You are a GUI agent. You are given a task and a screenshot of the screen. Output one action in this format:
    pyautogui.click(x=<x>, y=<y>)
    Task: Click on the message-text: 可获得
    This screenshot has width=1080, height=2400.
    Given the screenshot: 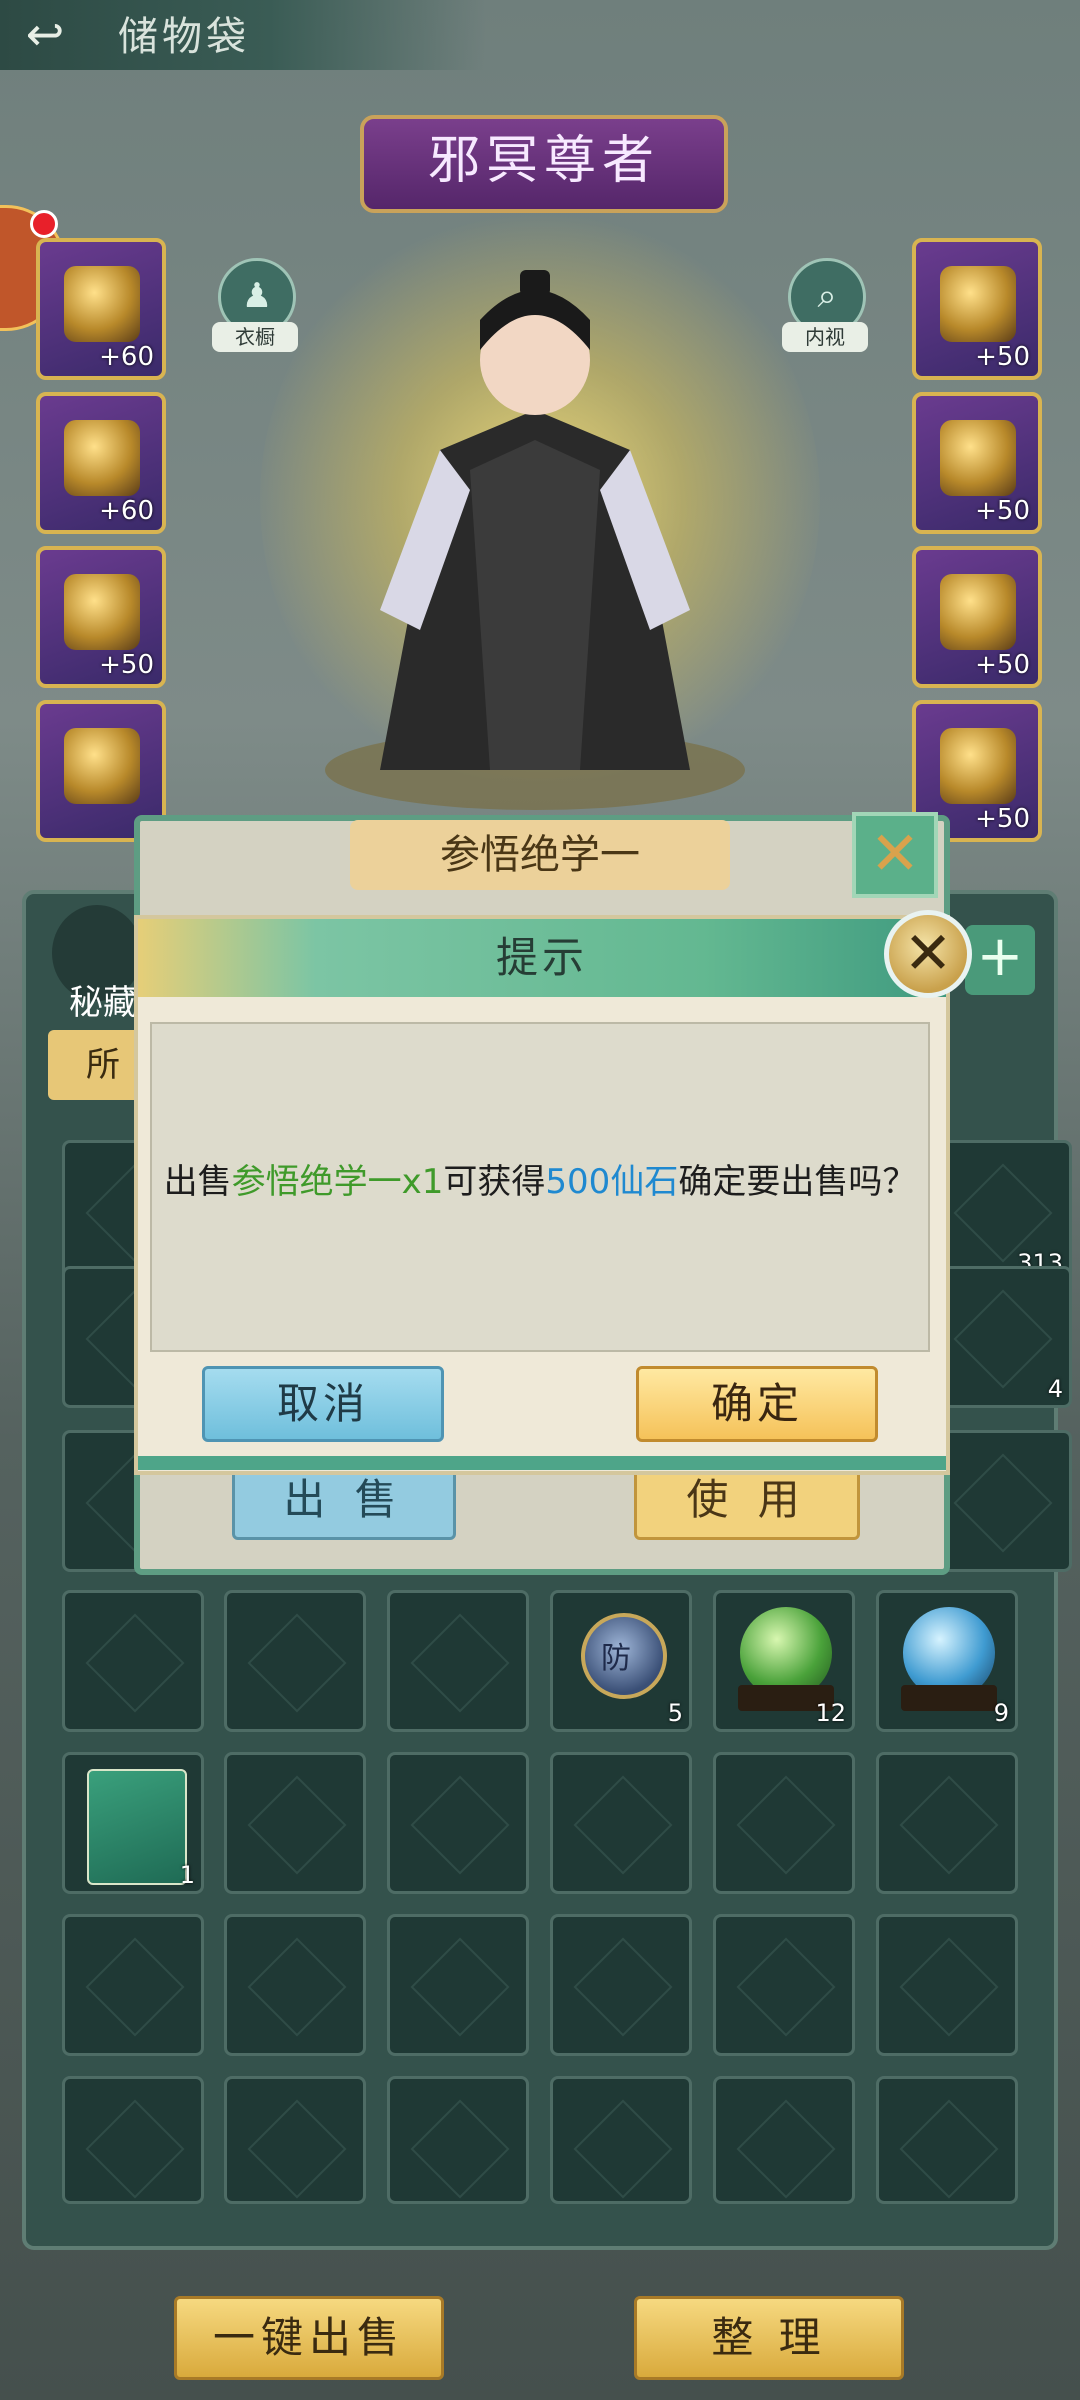 What is the action you would take?
    pyautogui.click(x=494, y=1182)
    